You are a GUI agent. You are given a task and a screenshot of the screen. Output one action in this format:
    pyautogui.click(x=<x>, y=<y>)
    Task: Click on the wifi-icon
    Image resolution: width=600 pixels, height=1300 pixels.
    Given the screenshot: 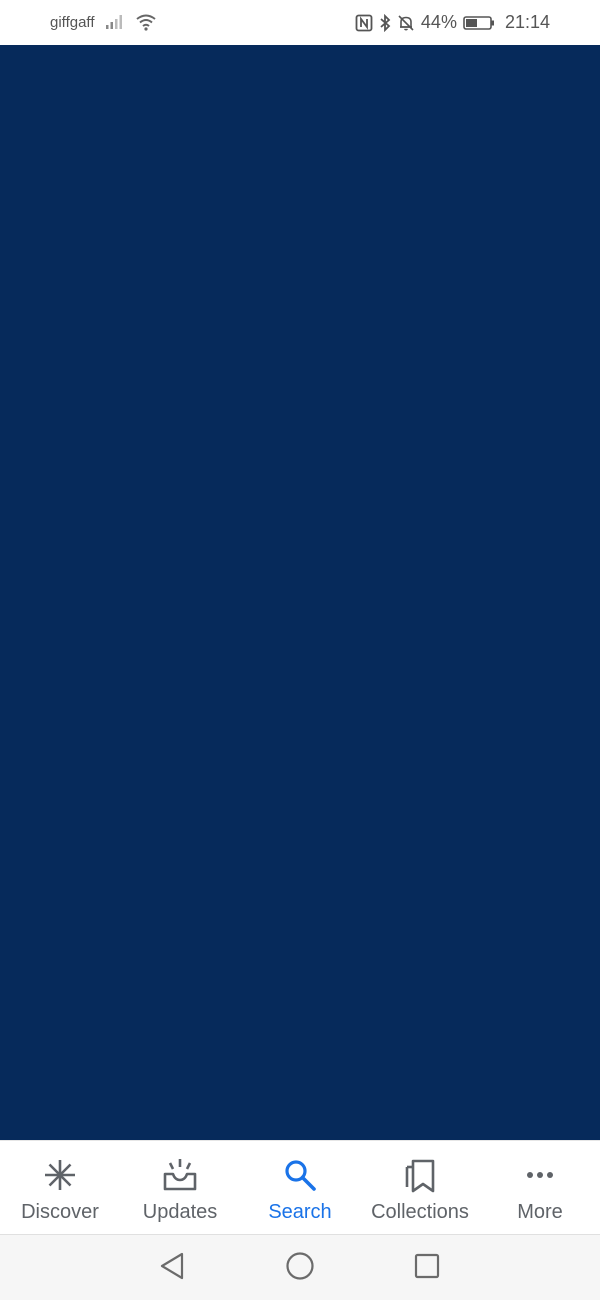 What is the action you would take?
    pyautogui.click(x=146, y=22)
    